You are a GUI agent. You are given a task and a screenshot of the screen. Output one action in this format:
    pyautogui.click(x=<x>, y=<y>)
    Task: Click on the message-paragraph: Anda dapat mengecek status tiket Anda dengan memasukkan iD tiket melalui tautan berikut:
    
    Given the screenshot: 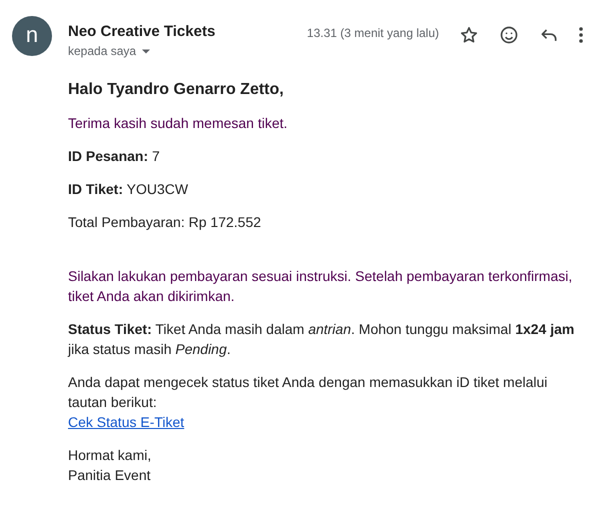 What is the action you would take?
    pyautogui.click(x=308, y=392)
    